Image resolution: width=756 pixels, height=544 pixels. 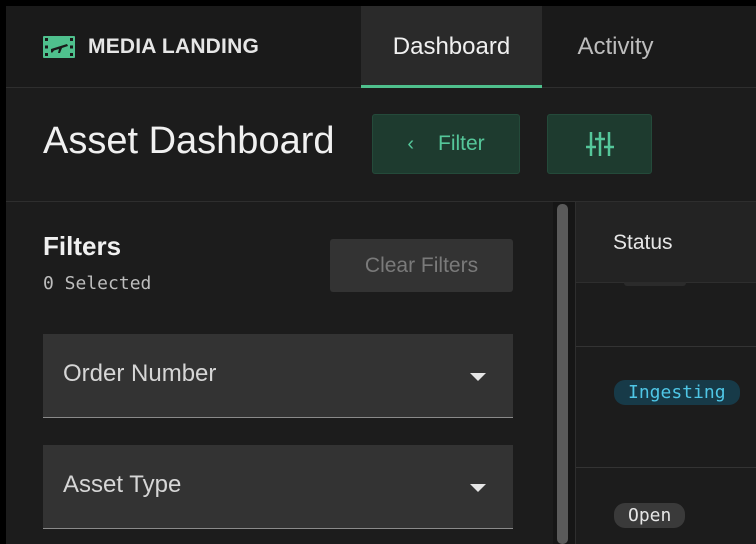 I want to click on brand: MEDIA LANDING, so click(x=151, y=47).